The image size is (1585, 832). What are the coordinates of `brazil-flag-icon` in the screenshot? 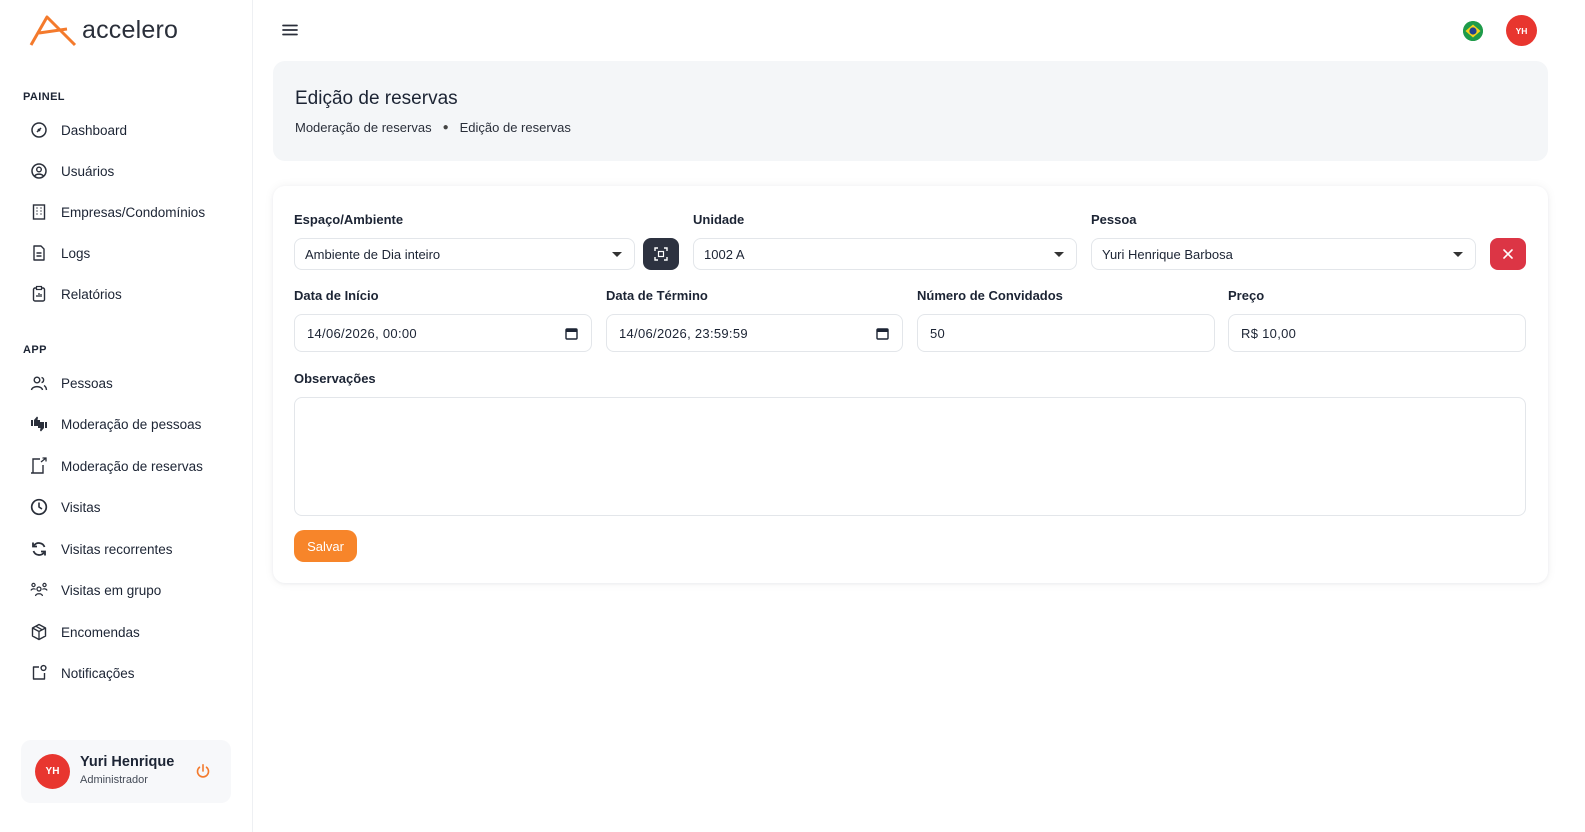 It's located at (1473, 31).